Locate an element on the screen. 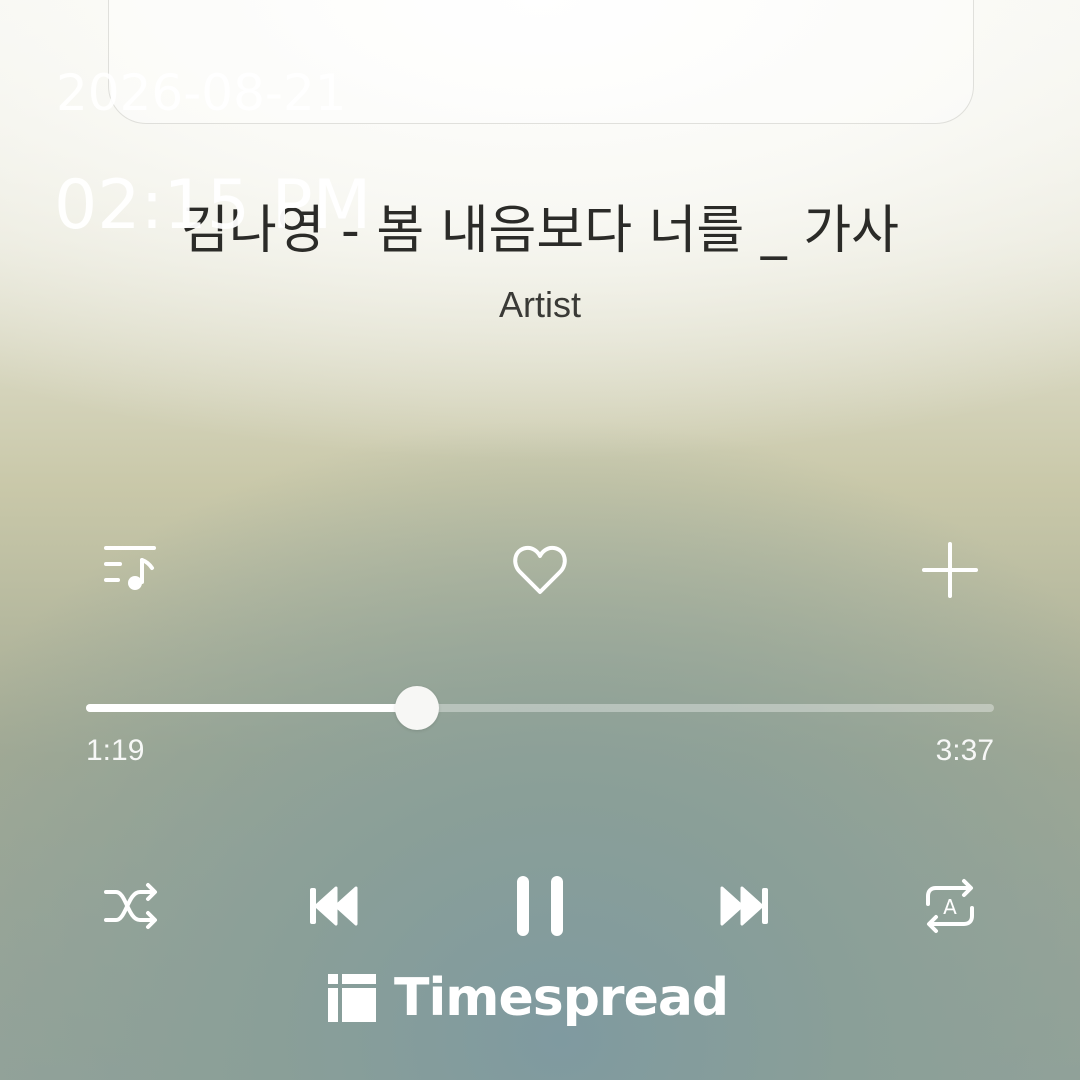 The width and height of the screenshot is (1080, 1080). previous-button is located at coordinates (332, 906).